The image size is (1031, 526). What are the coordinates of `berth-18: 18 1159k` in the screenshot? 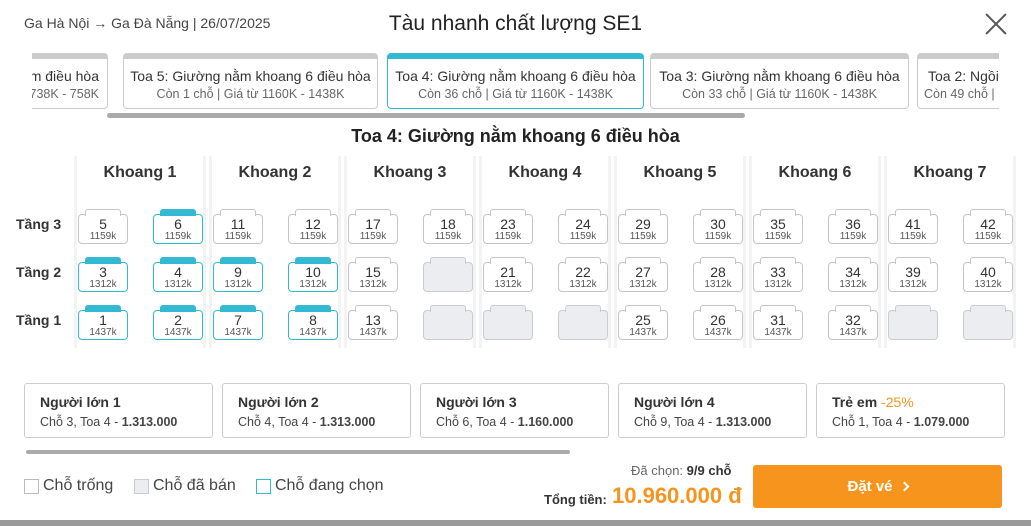 It's located at (448, 226).